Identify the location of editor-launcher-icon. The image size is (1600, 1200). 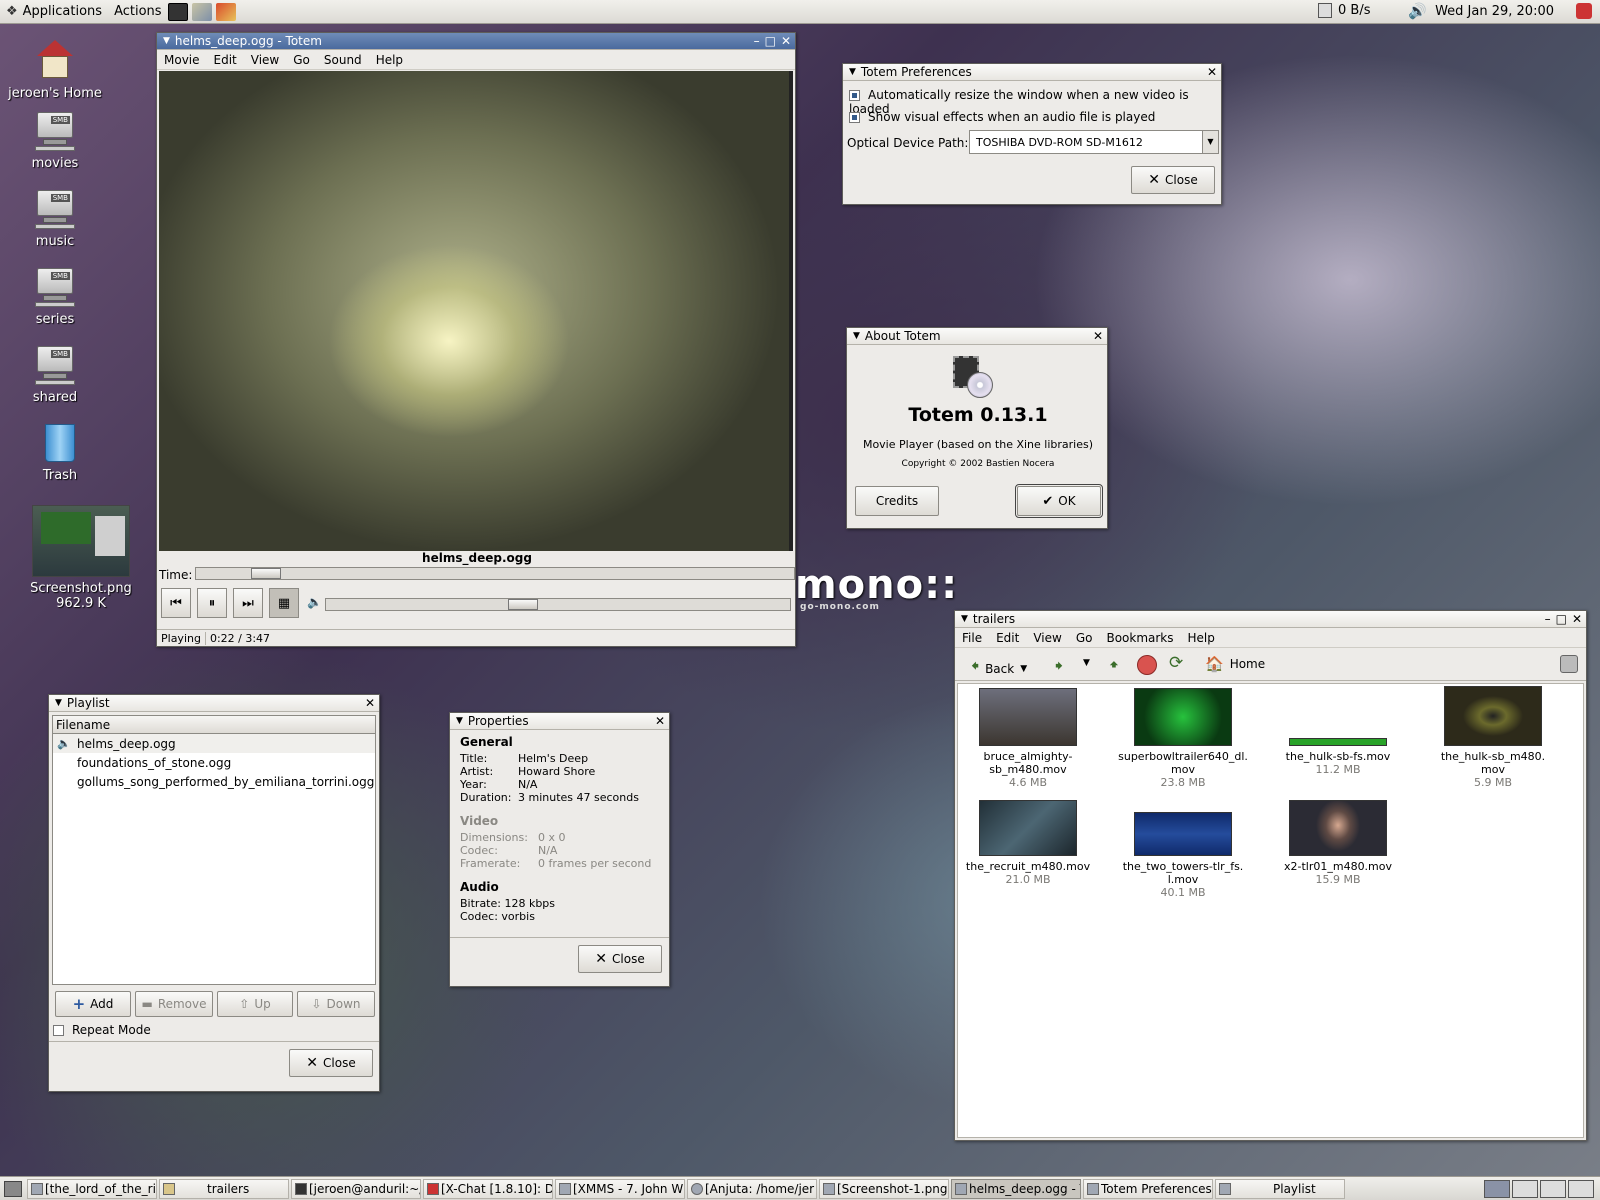
(201, 11).